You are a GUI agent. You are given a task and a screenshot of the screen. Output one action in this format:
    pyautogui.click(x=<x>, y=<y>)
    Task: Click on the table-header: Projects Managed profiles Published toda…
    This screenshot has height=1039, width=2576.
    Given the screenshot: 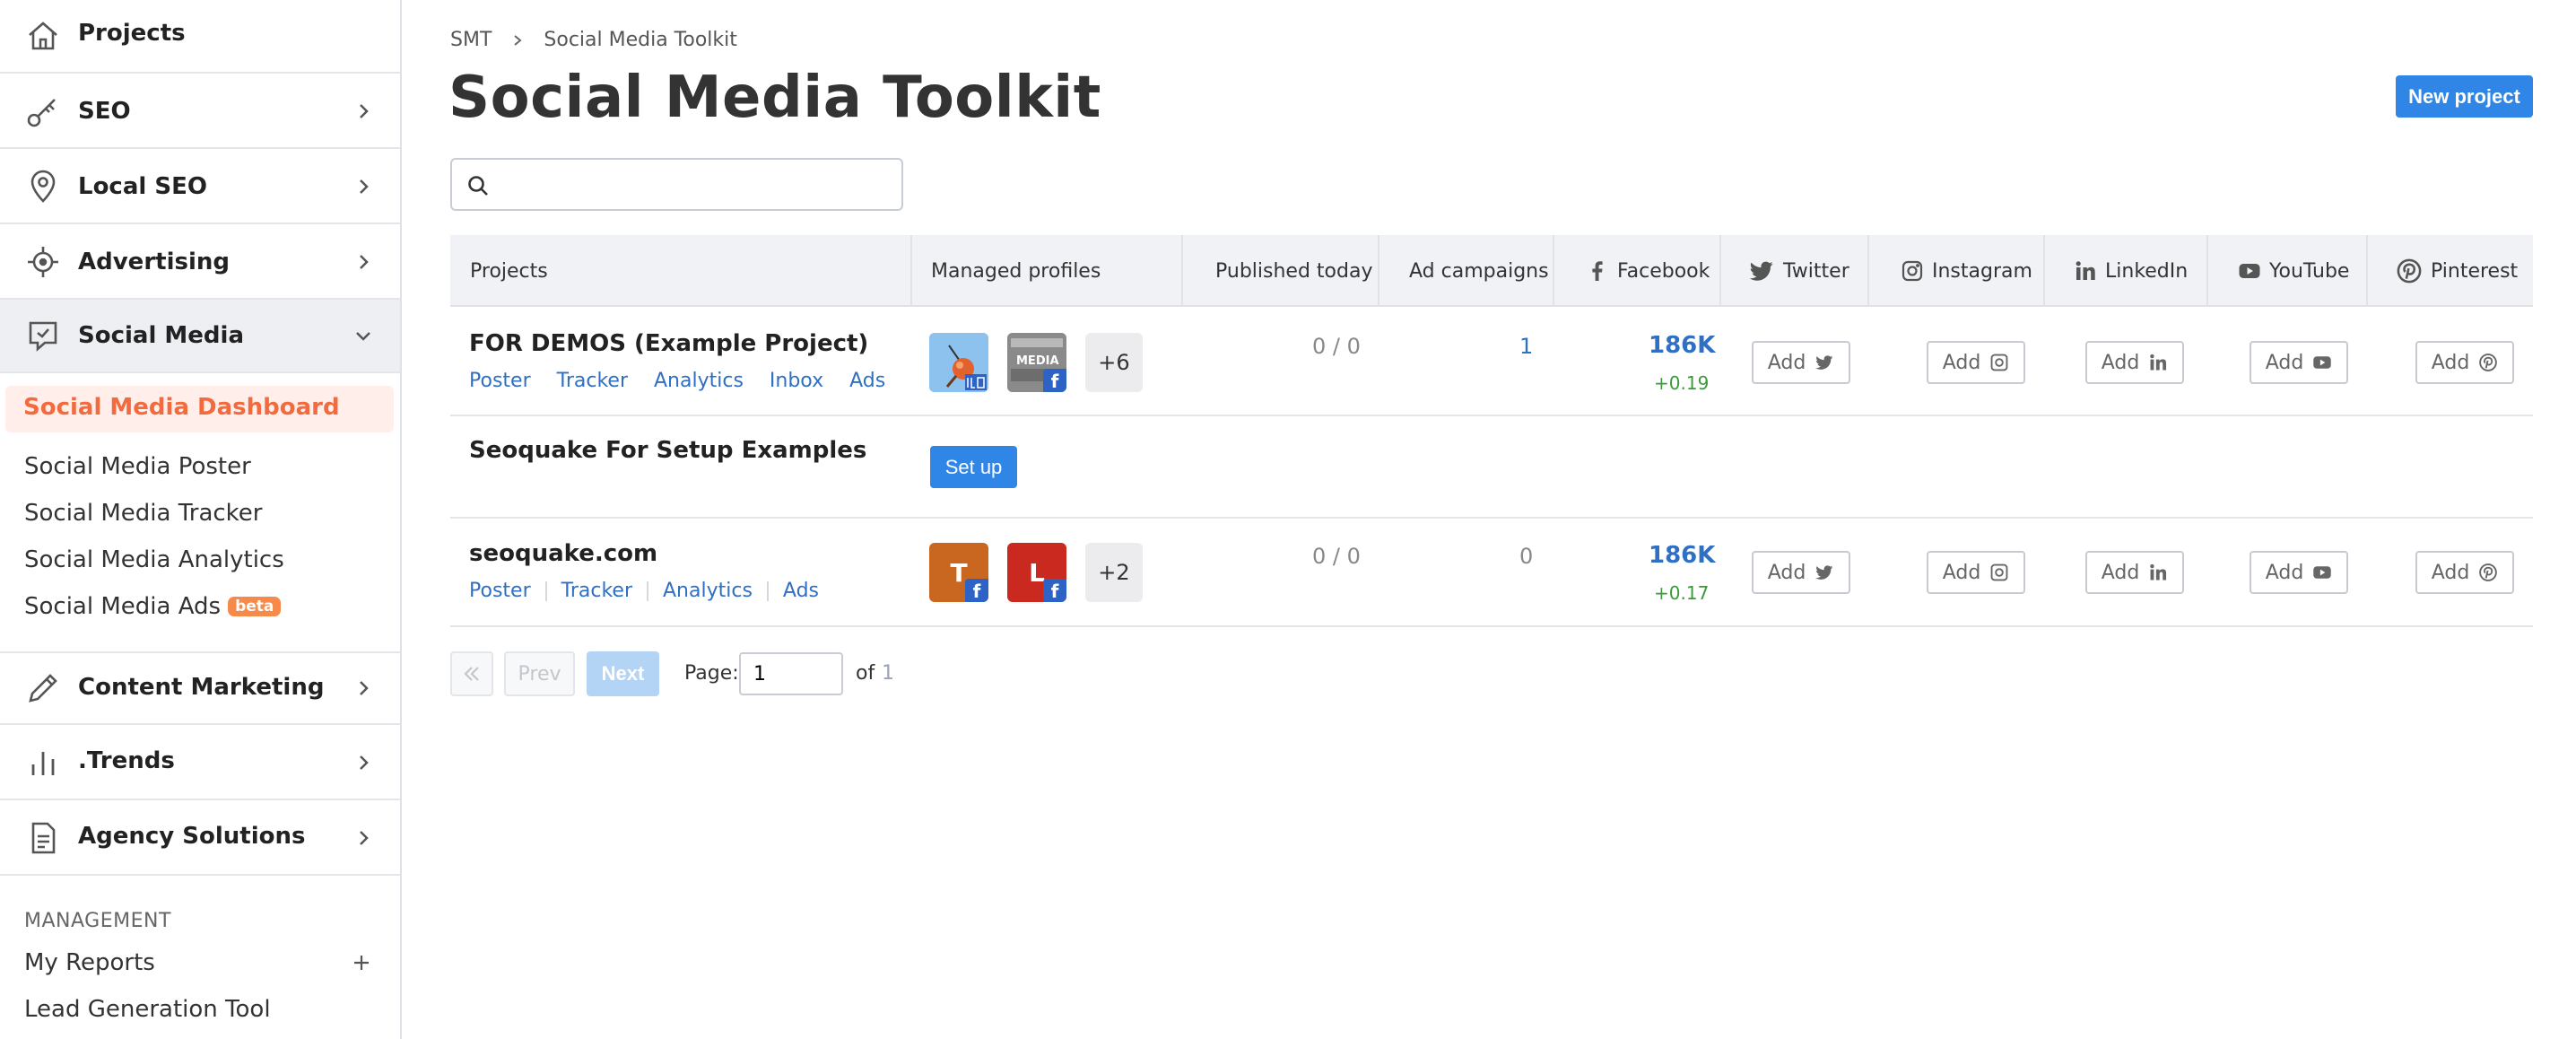 What is the action you would take?
    pyautogui.click(x=1491, y=271)
    